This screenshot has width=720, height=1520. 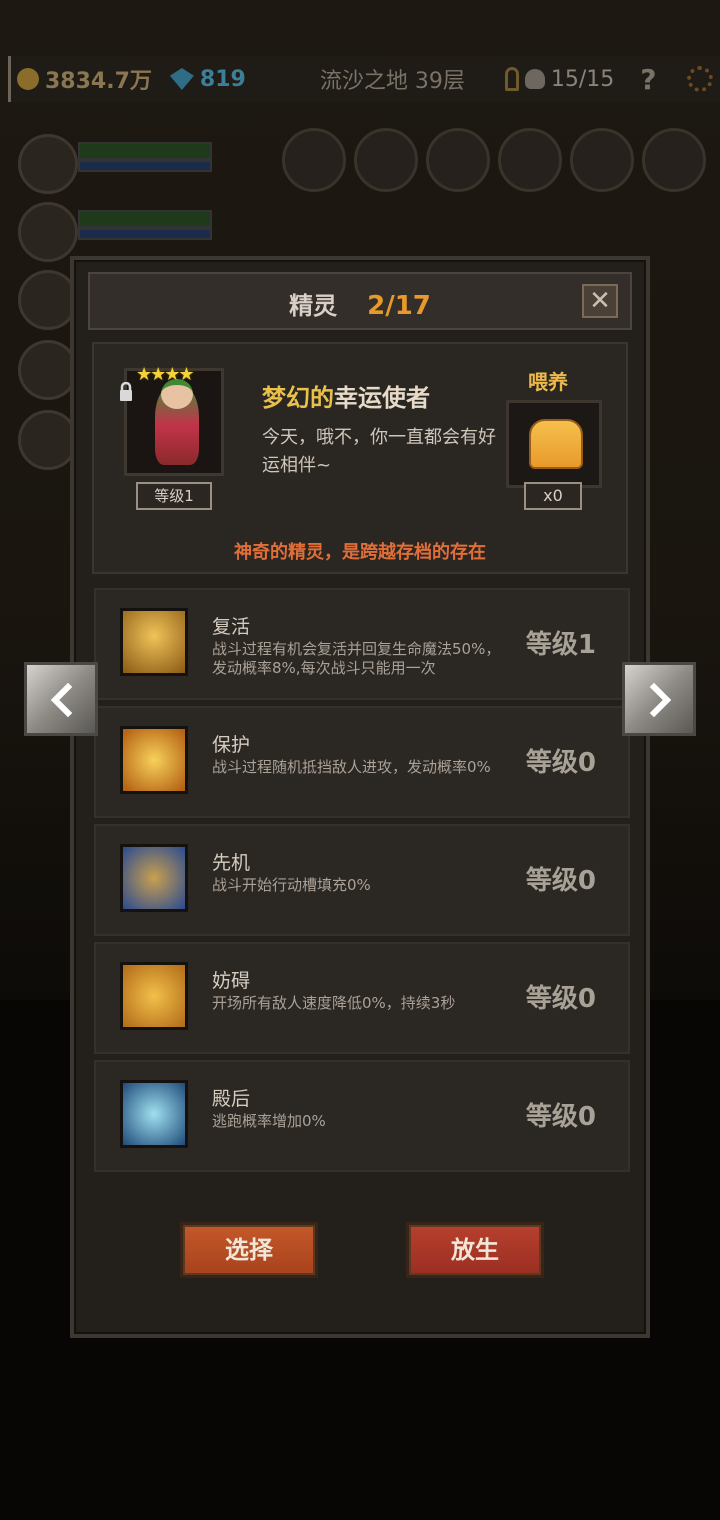 What do you see at coordinates (181, 79) in the screenshot?
I see `gem-icon` at bounding box center [181, 79].